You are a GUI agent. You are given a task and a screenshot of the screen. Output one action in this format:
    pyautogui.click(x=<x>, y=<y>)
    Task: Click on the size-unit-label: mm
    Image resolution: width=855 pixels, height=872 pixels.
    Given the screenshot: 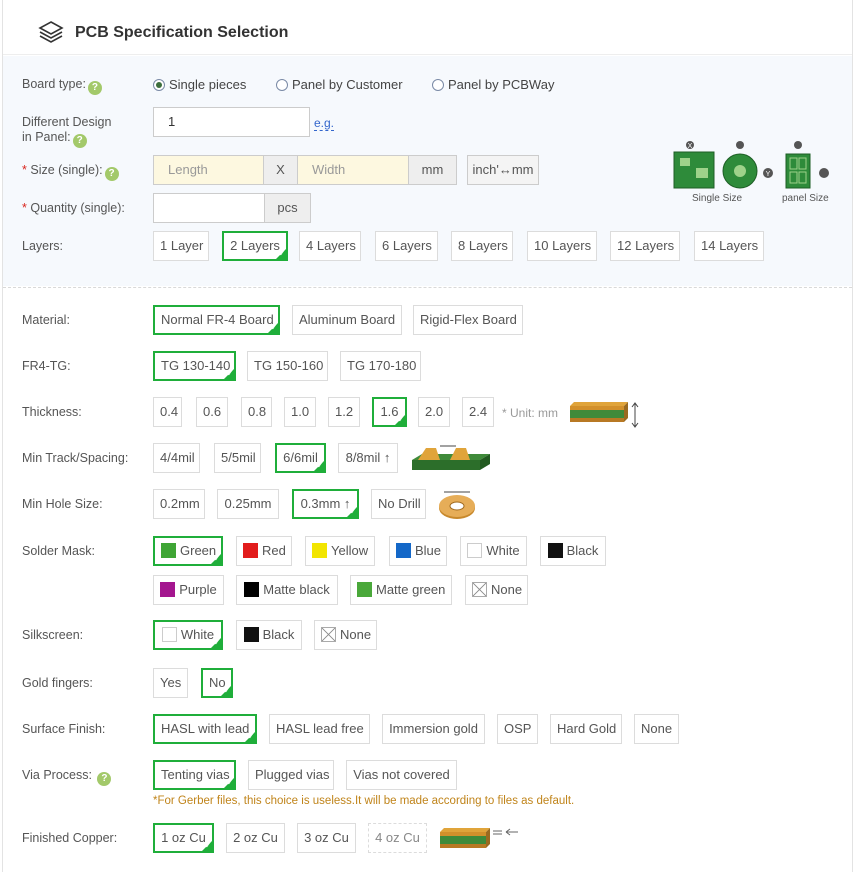 What is the action you would take?
    pyautogui.click(x=432, y=170)
    